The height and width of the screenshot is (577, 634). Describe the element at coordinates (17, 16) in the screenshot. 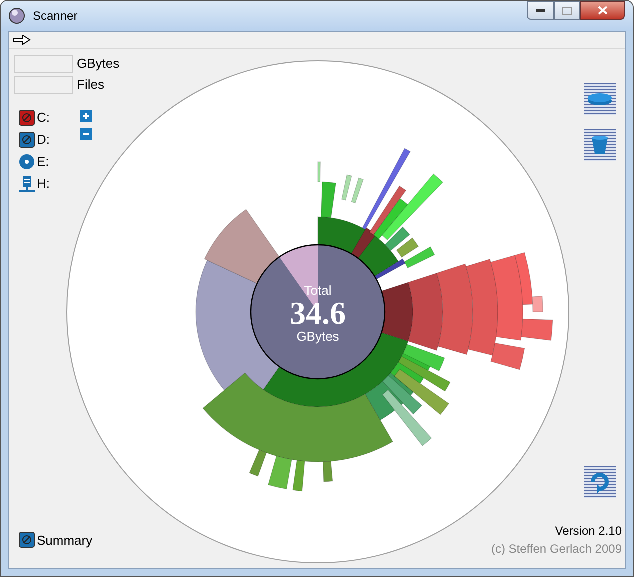

I see `app-icon` at that location.